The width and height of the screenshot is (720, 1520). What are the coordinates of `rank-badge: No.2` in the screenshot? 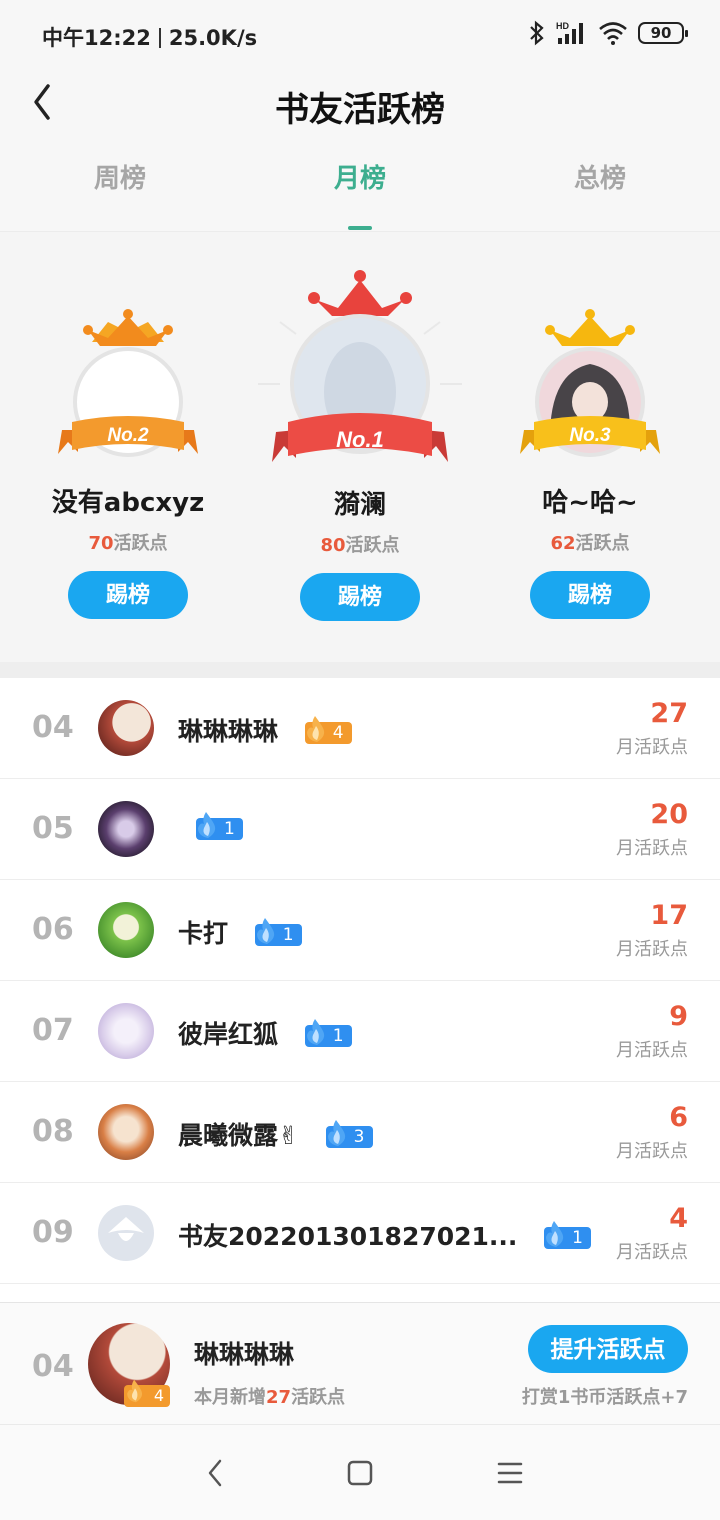 It's located at (128, 435).